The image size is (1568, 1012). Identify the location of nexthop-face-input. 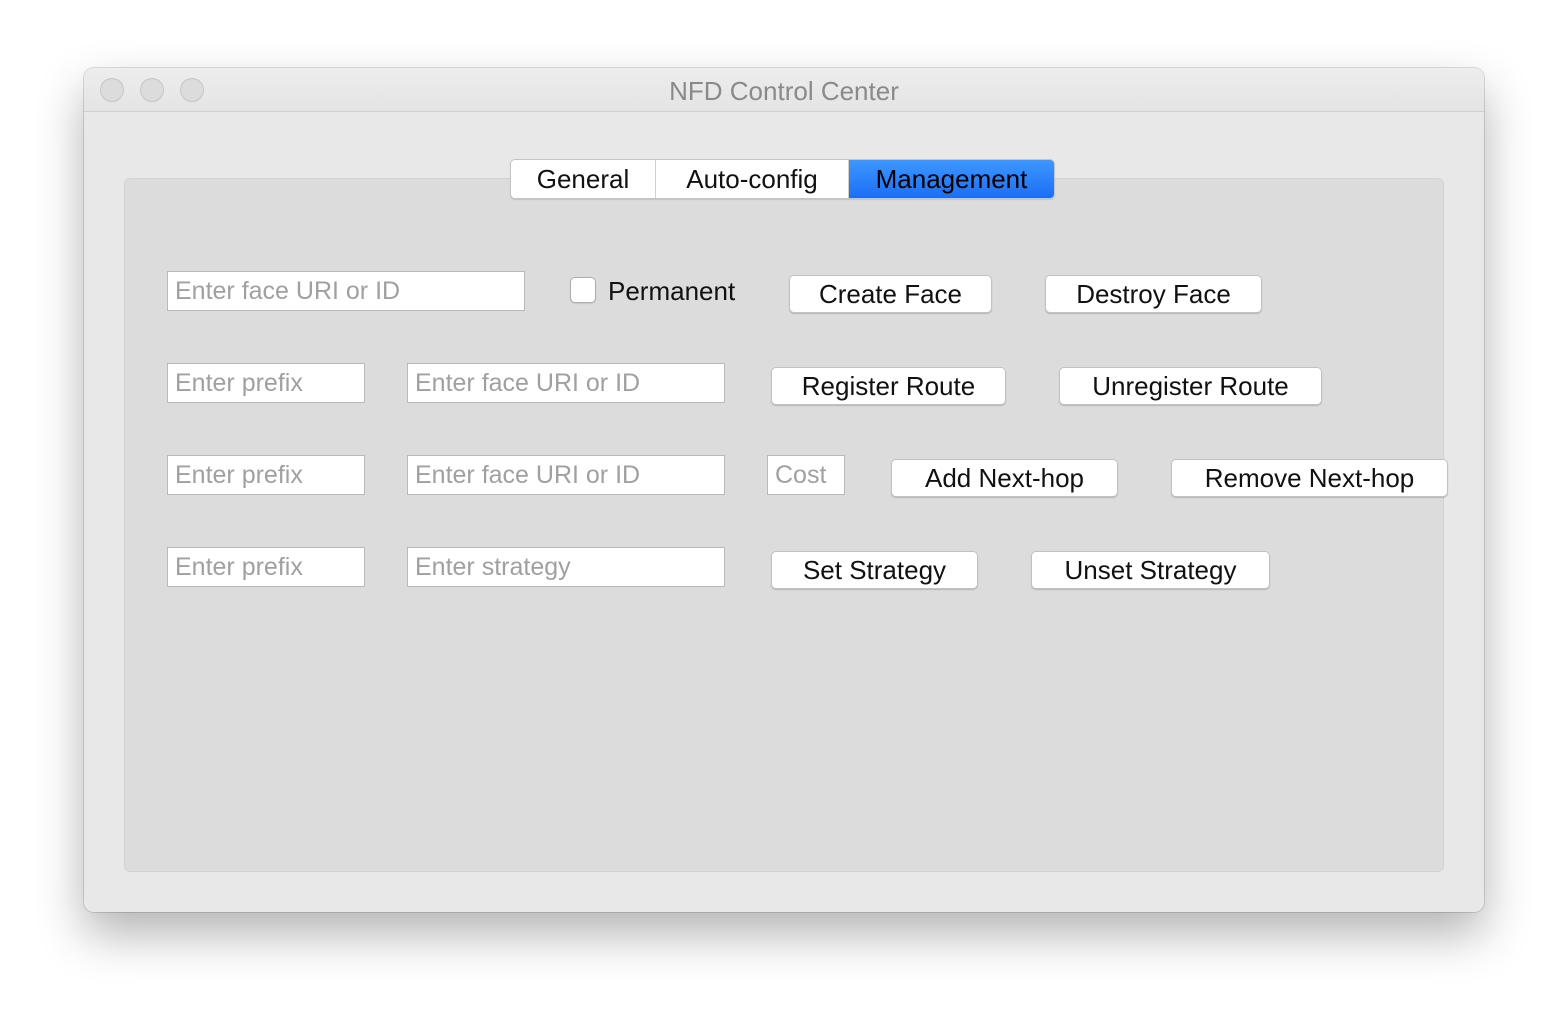
(566, 475).